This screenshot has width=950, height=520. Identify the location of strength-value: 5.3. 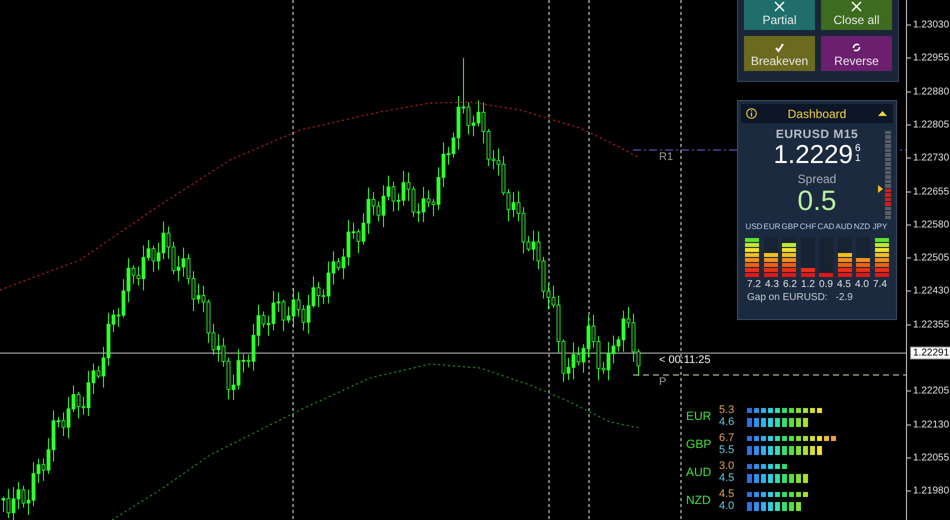
(727, 410).